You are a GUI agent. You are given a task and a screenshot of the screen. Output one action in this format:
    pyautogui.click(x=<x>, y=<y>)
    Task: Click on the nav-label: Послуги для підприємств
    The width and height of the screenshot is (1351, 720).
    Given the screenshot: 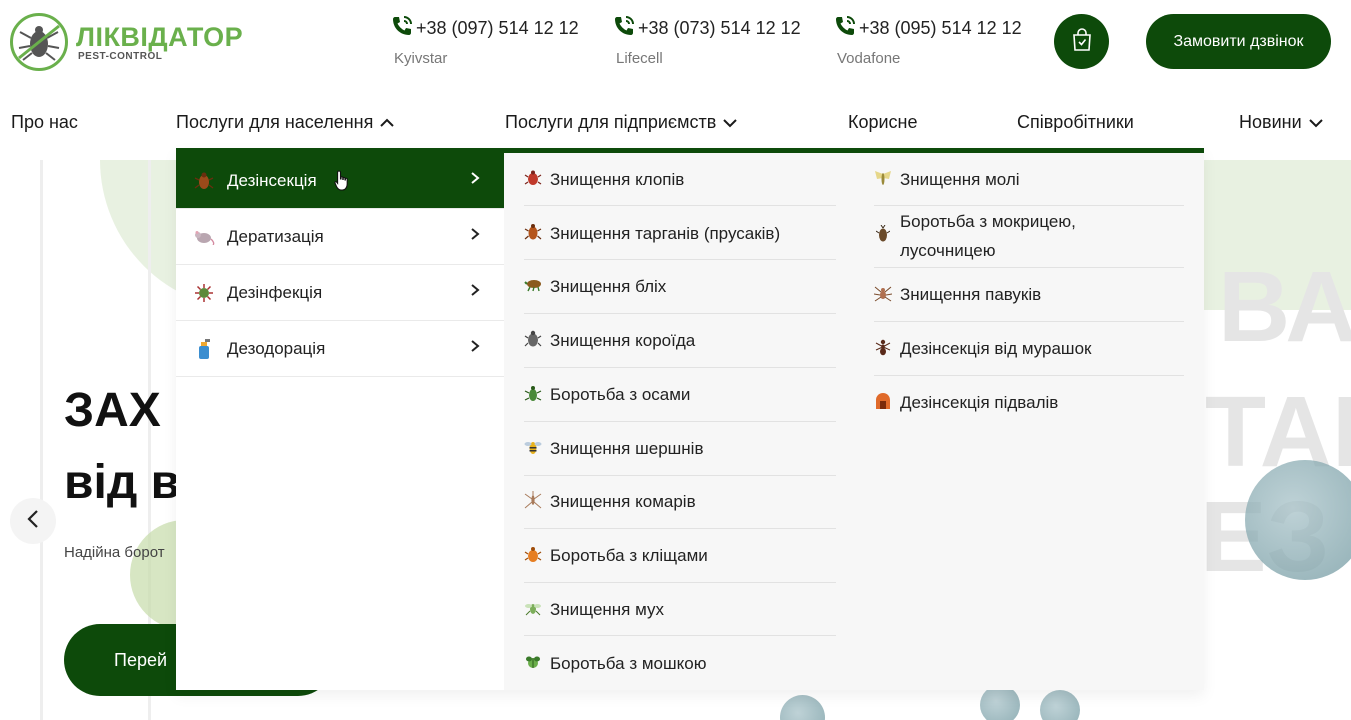 What is the action you would take?
    pyautogui.click(x=611, y=122)
    